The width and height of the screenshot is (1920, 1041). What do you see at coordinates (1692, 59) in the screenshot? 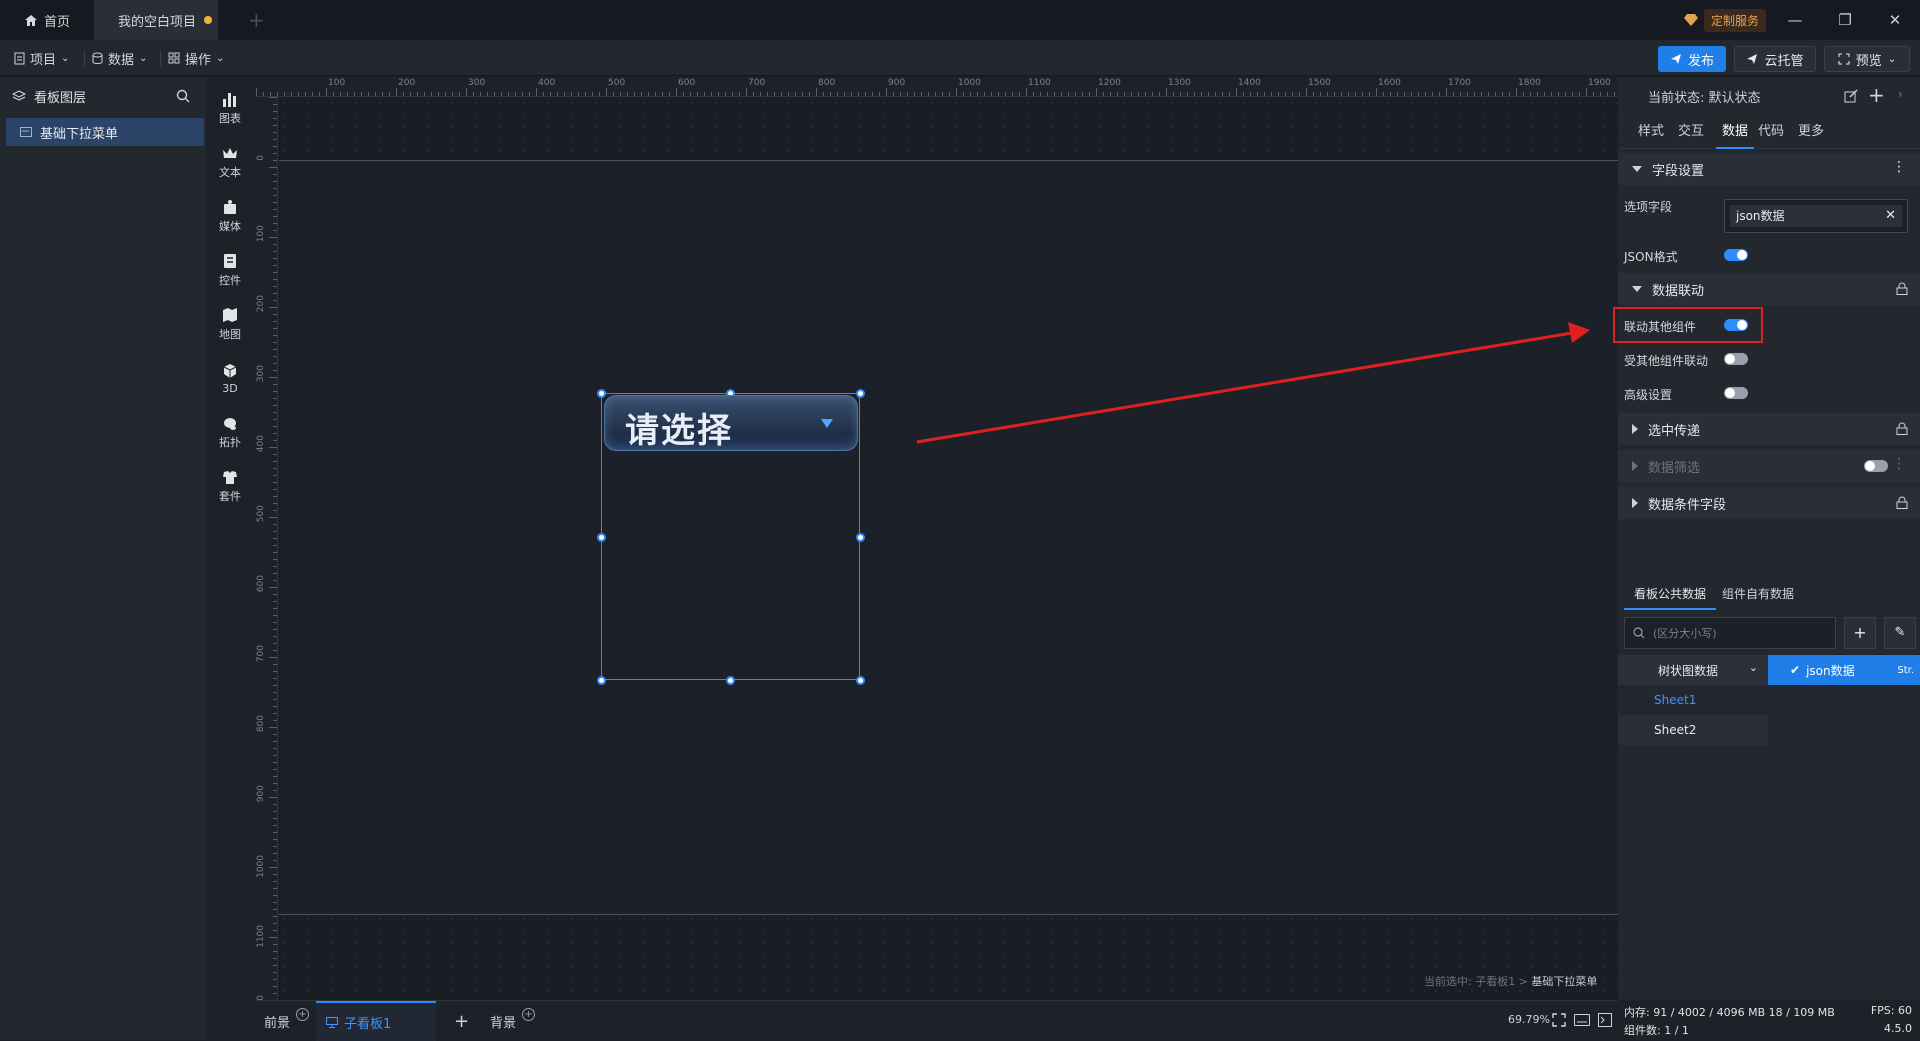
I see `publish-button: 发布` at bounding box center [1692, 59].